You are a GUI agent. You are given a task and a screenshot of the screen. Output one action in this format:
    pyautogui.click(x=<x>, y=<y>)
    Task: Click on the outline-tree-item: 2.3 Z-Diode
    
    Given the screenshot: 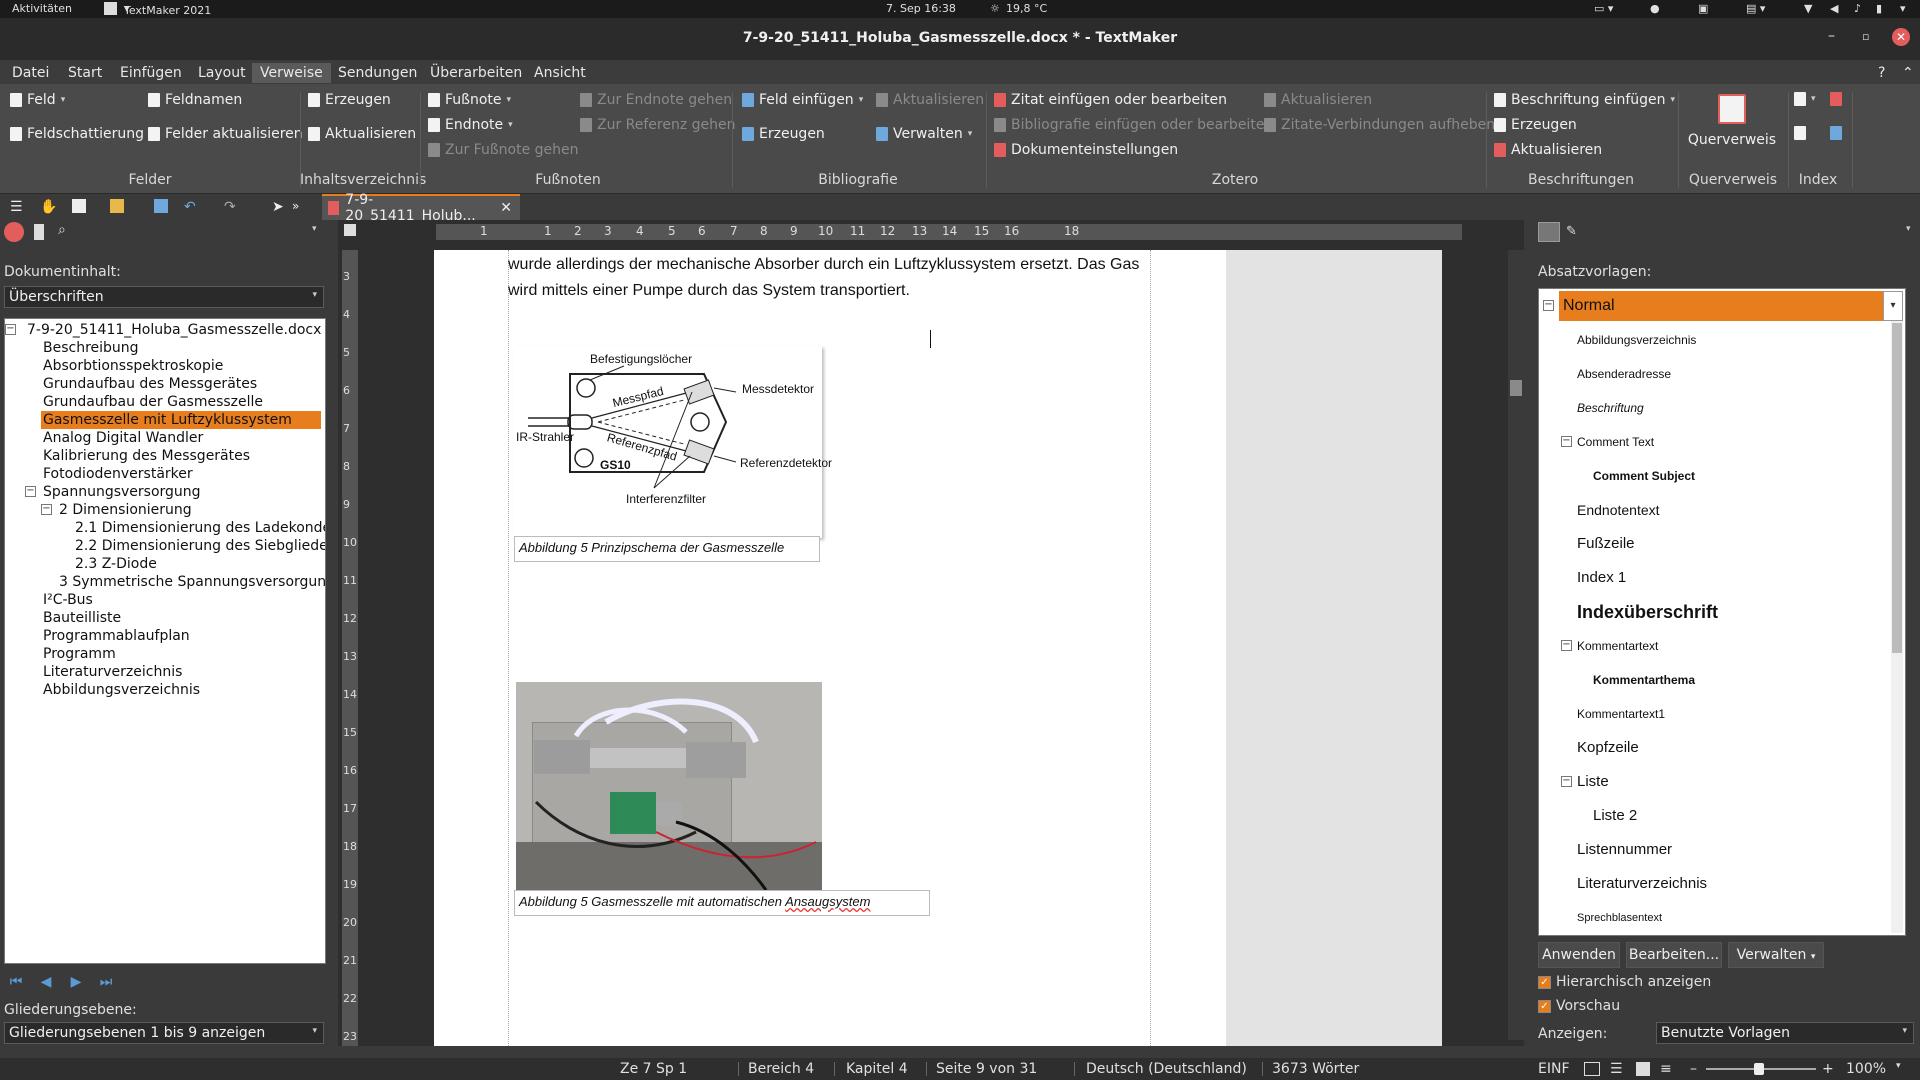 What is the action you would take?
    pyautogui.click(x=116, y=564)
    